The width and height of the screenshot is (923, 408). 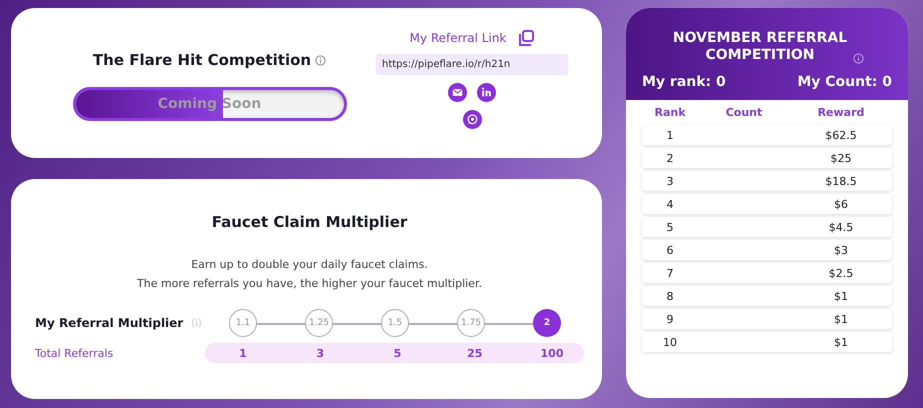 What do you see at coordinates (472, 64) in the screenshot?
I see `referral-link-field: https://pipeflare.io/r/h21n` at bounding box center [472, 64].